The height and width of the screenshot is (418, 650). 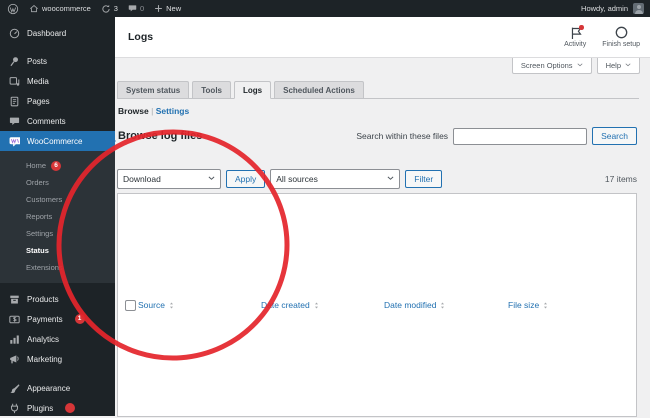 What do you see at coordinates (246, 179) in the screenshot?
I see `apply-button: Apply` at bounding box center [246, 179].